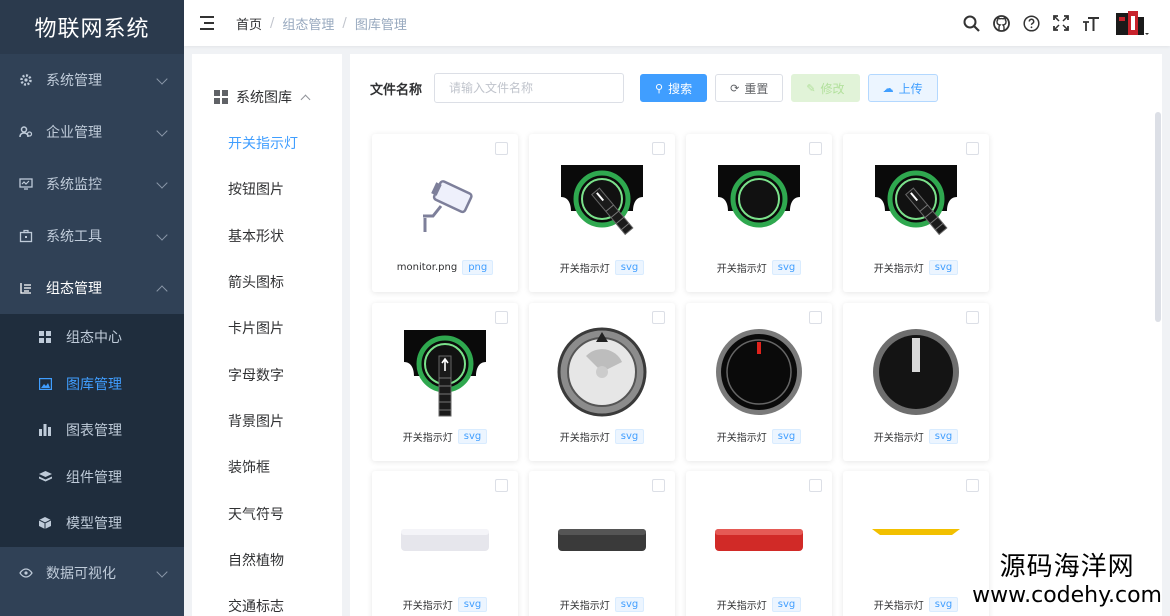 This screenshot has width=1170, height=616. I want to click on list-icon, so click(26, 288).